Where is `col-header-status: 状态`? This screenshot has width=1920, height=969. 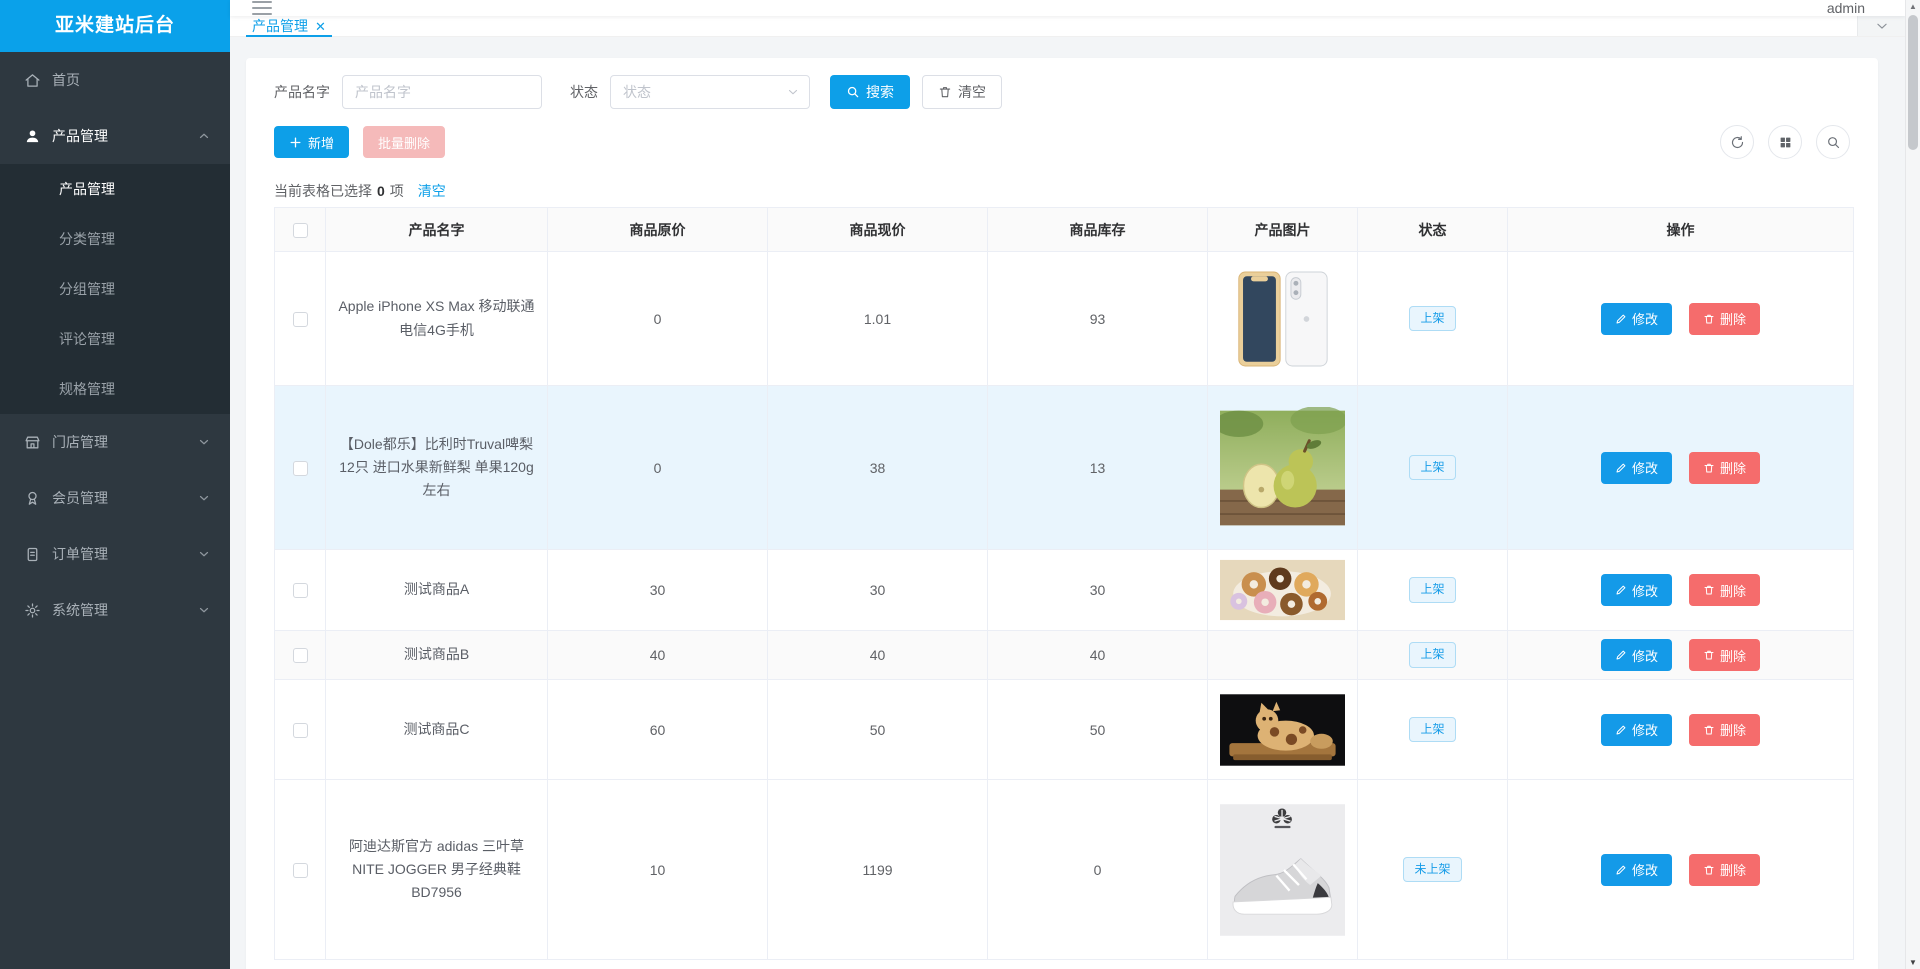
col-header-status: 状态 is located at coordinates (1432, 229).